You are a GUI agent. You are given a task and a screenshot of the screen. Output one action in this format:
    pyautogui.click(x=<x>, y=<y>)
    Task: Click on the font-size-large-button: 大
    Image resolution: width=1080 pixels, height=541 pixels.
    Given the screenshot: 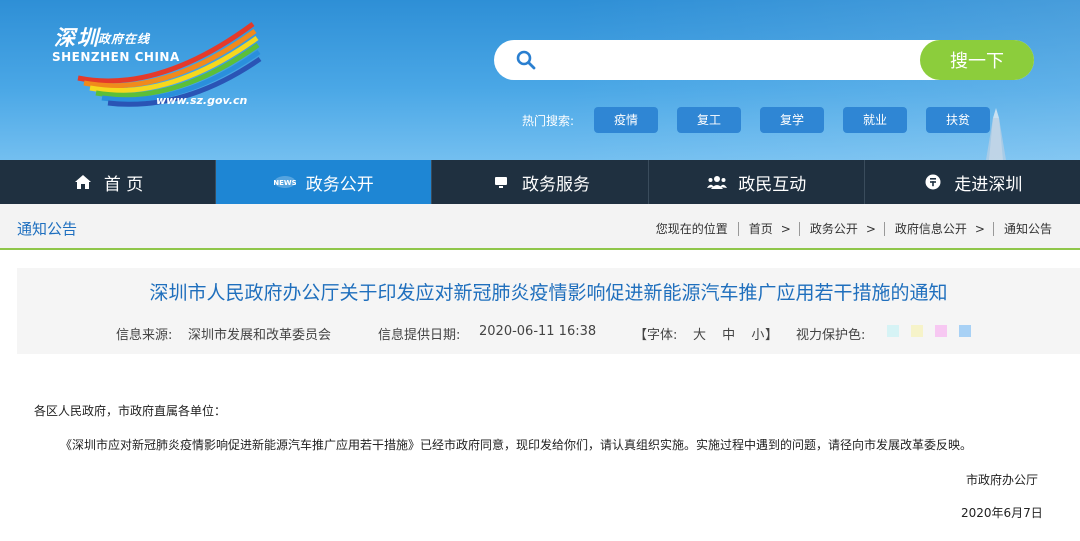 What is the action you would take?
    pyautogui.click(x=699, y=333)
    